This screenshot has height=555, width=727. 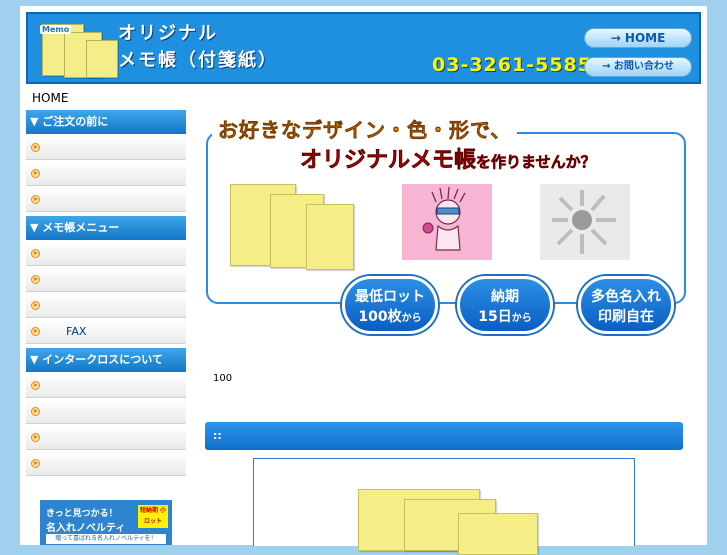 I want to click on feature-multicolor-print: 多色名入れ 印刷自在, so click(x=626, y=305).